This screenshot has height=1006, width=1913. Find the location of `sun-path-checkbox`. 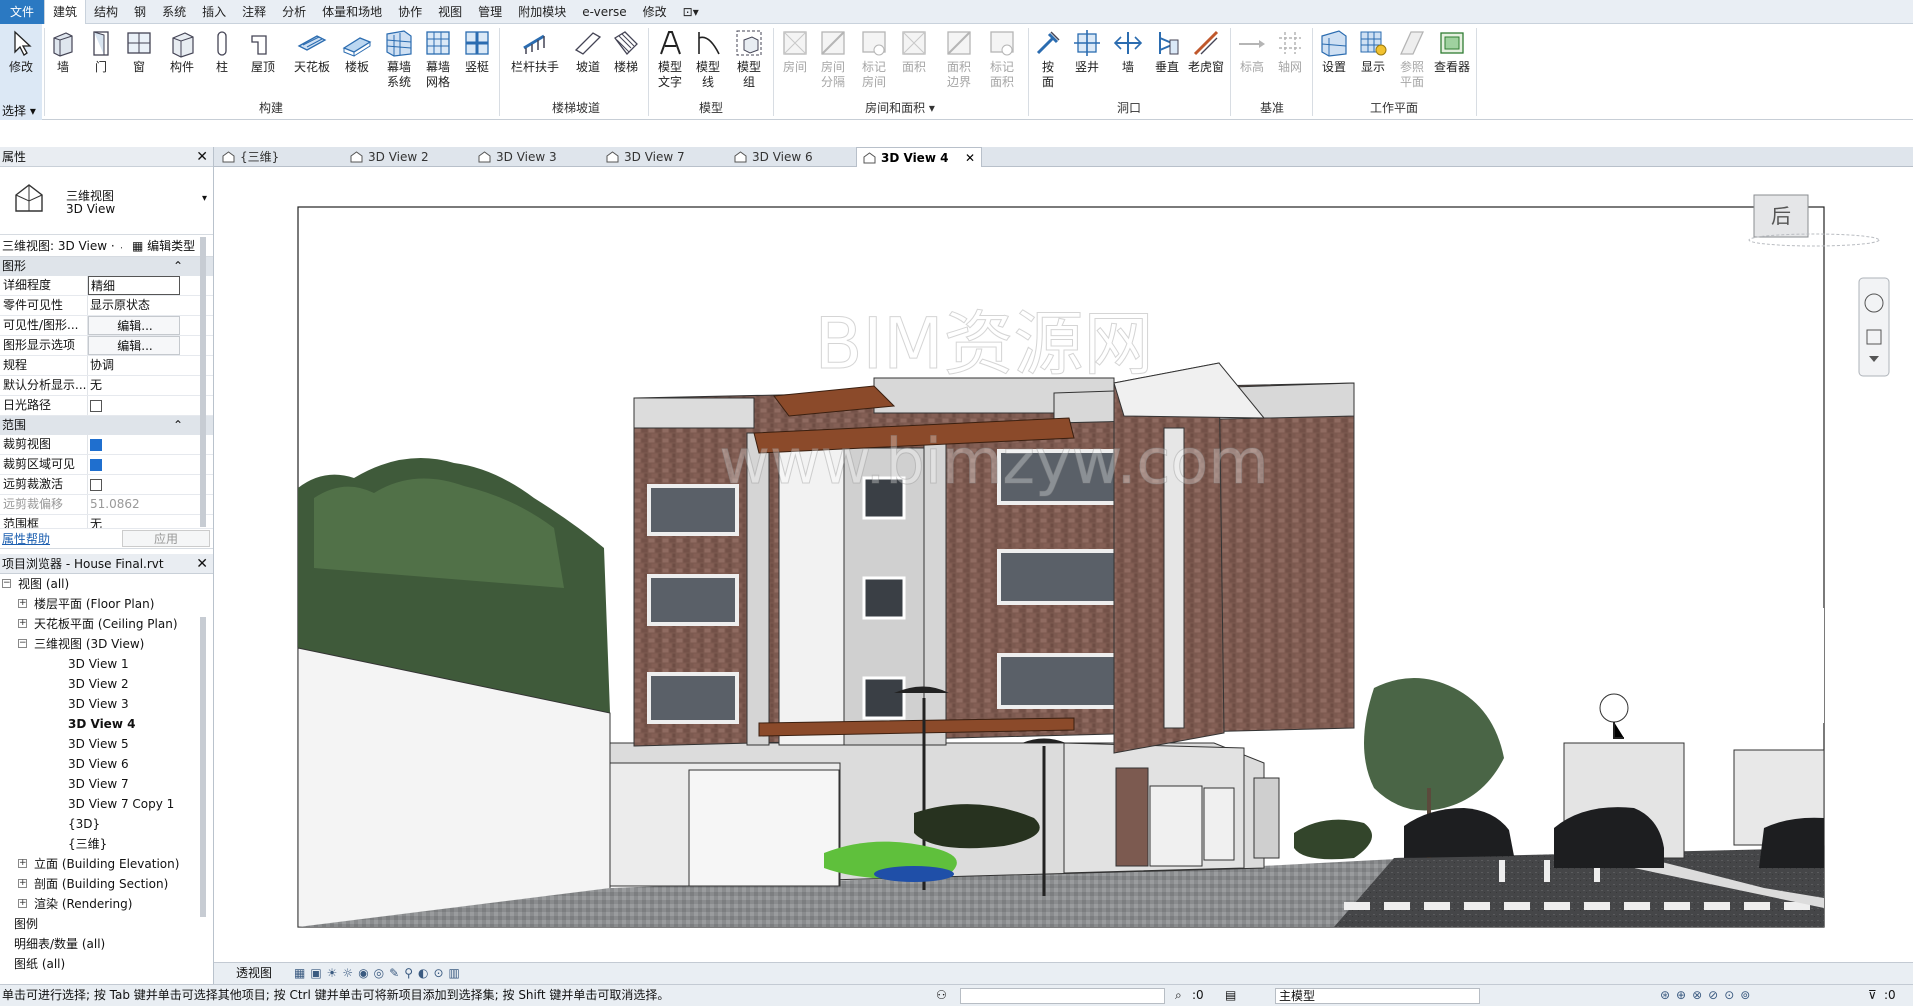

sun-path-checkbox is located at coordinates (96, 406).